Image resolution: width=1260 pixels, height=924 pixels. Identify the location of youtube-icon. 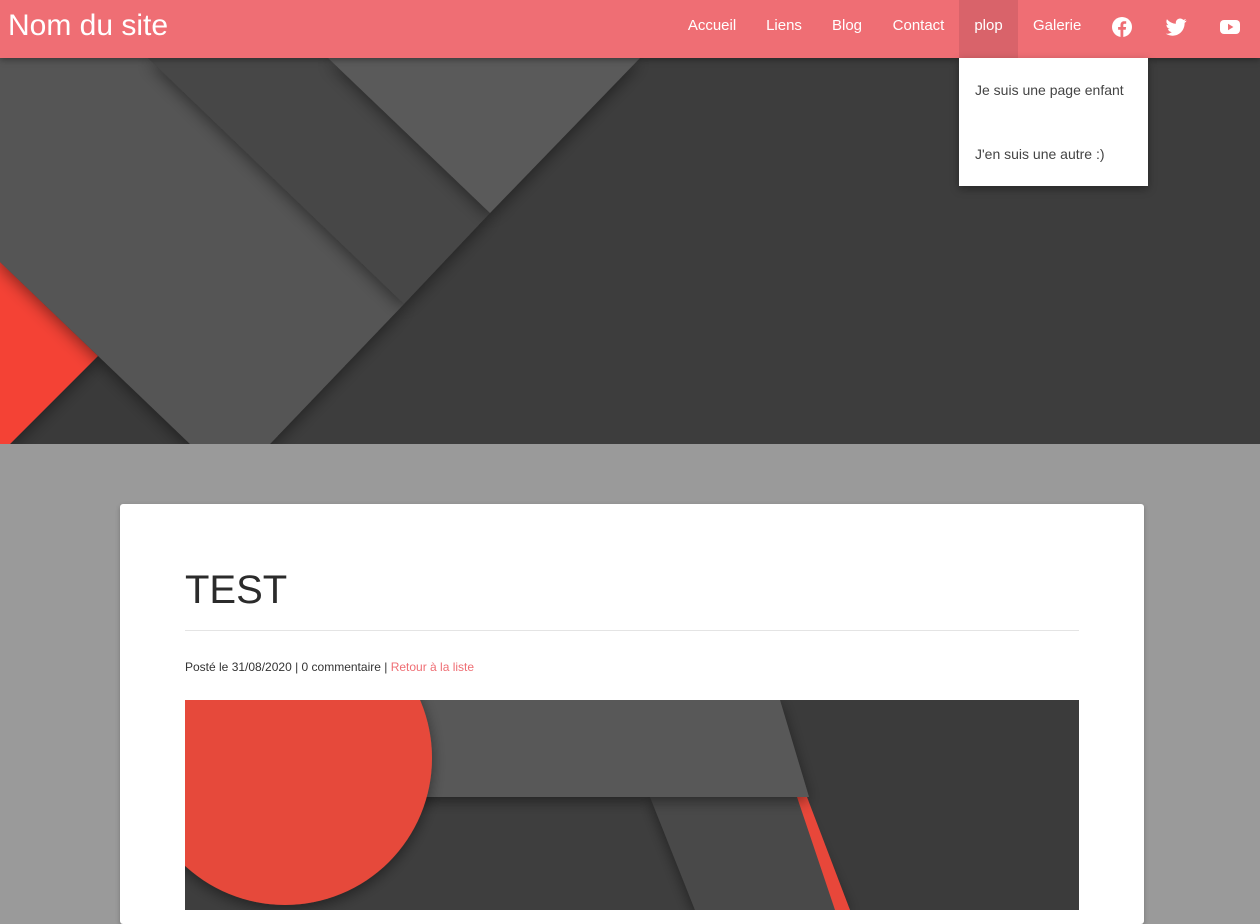
(1230, 27).